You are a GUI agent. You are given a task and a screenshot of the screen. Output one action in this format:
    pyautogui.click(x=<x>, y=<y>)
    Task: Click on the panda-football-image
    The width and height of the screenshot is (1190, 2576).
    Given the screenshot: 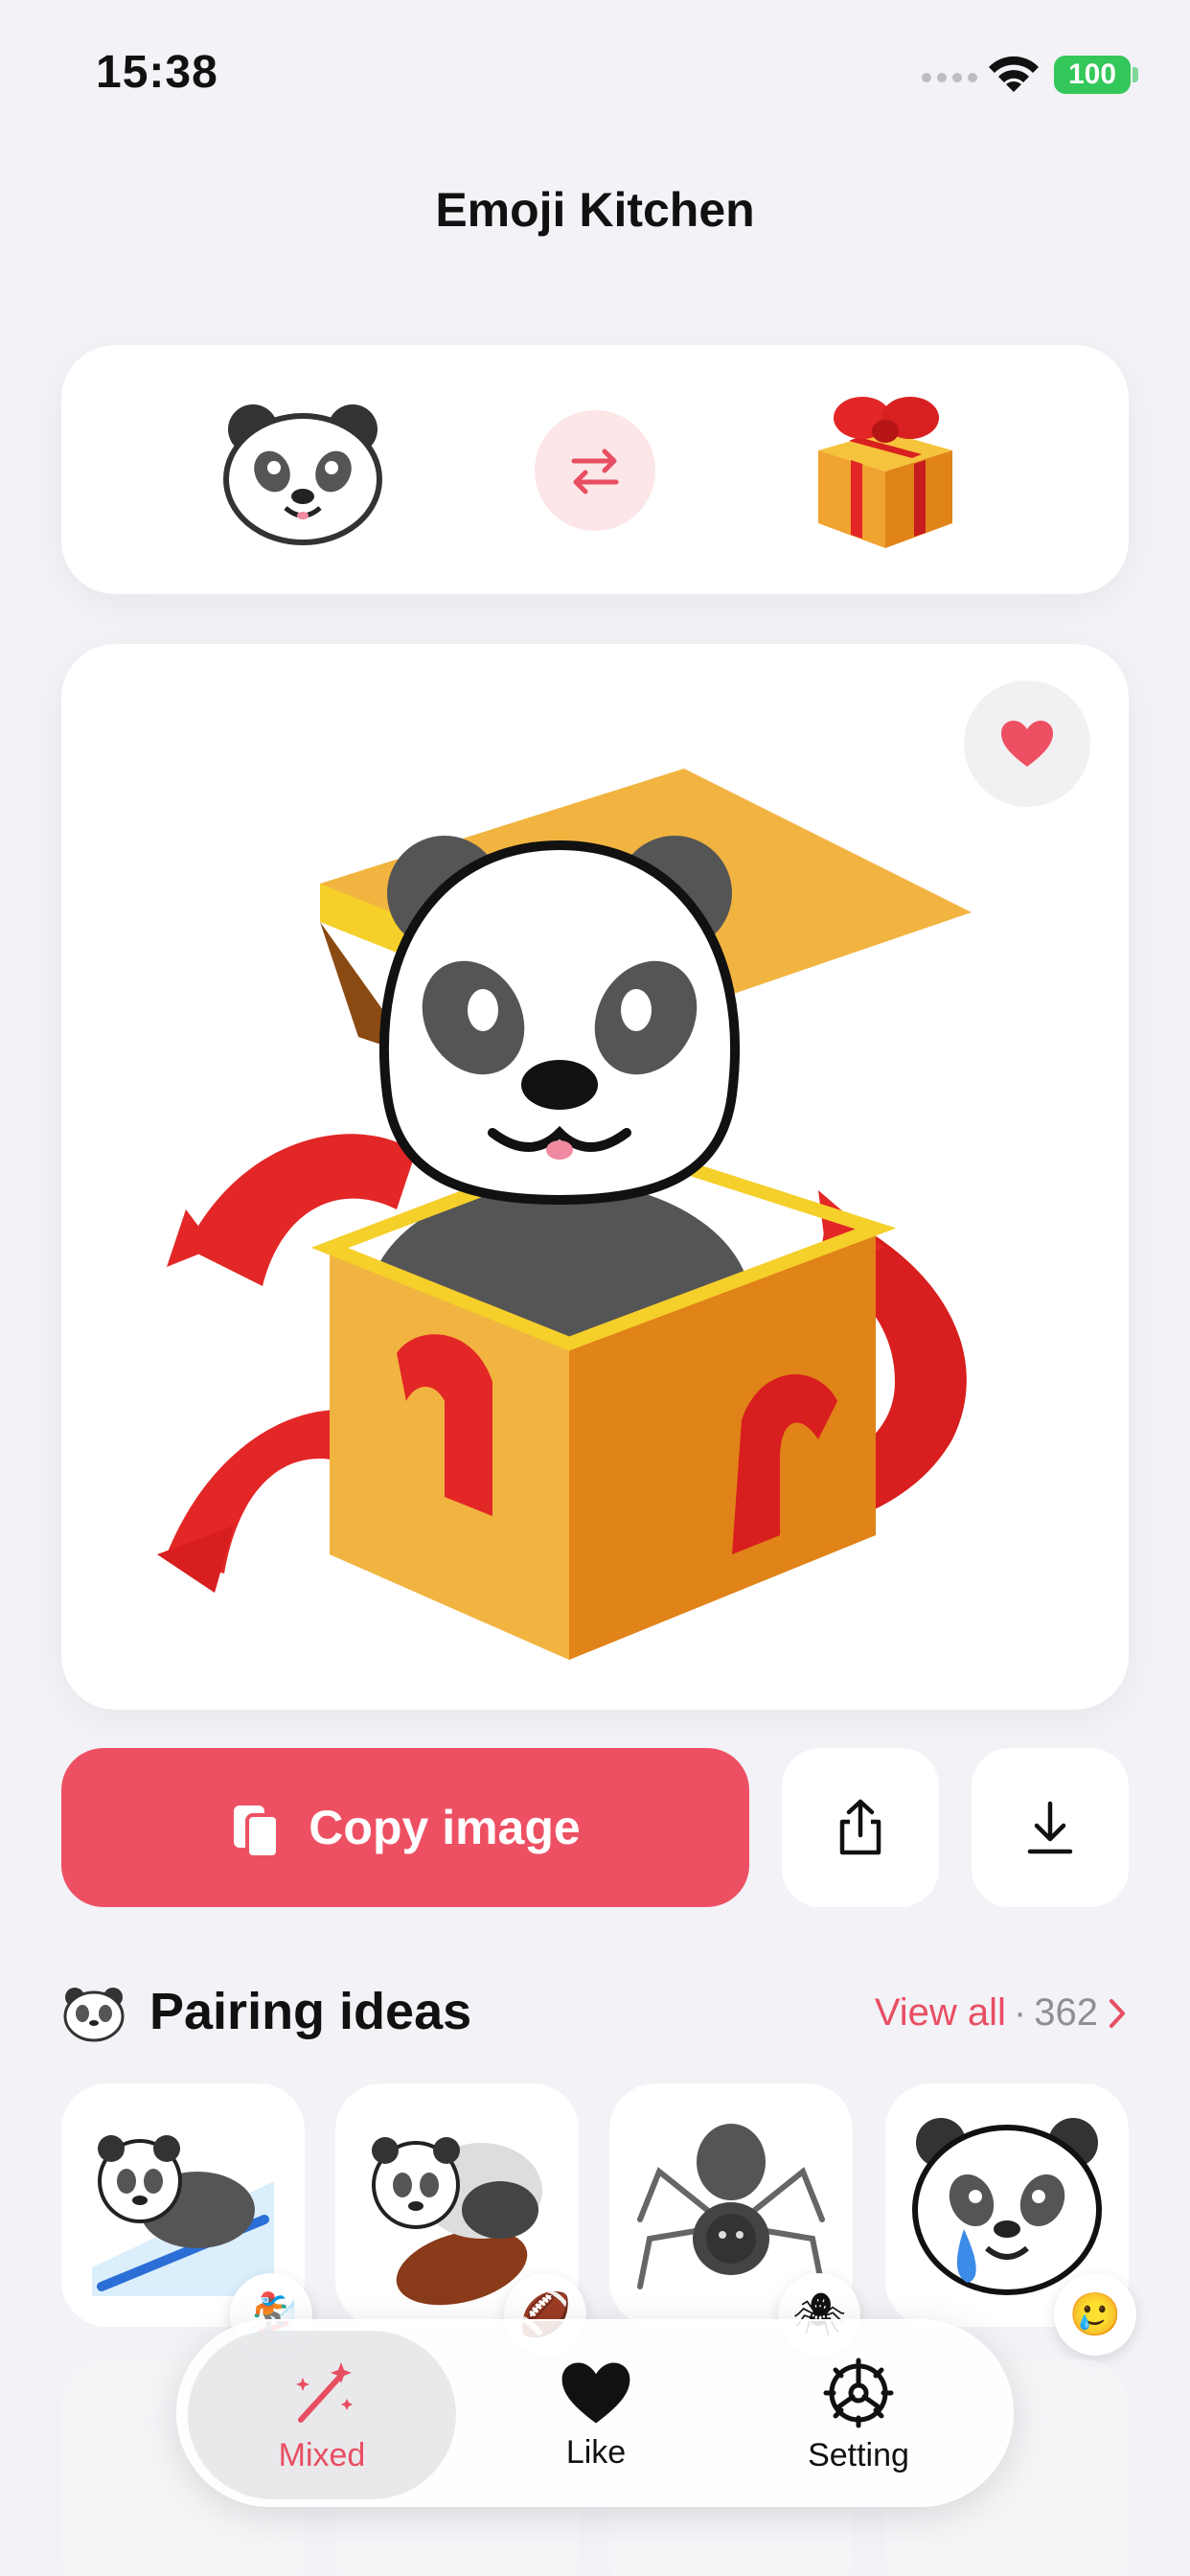 What is the action you would take?
    pyautogui.click(x=457, y=2221)
    